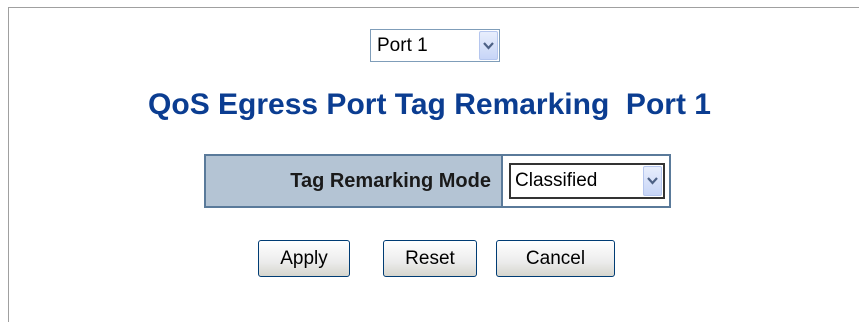 The width and height of the screenshot is (859, 322). I want to click on port-select: Port 1, so click(435, 45).